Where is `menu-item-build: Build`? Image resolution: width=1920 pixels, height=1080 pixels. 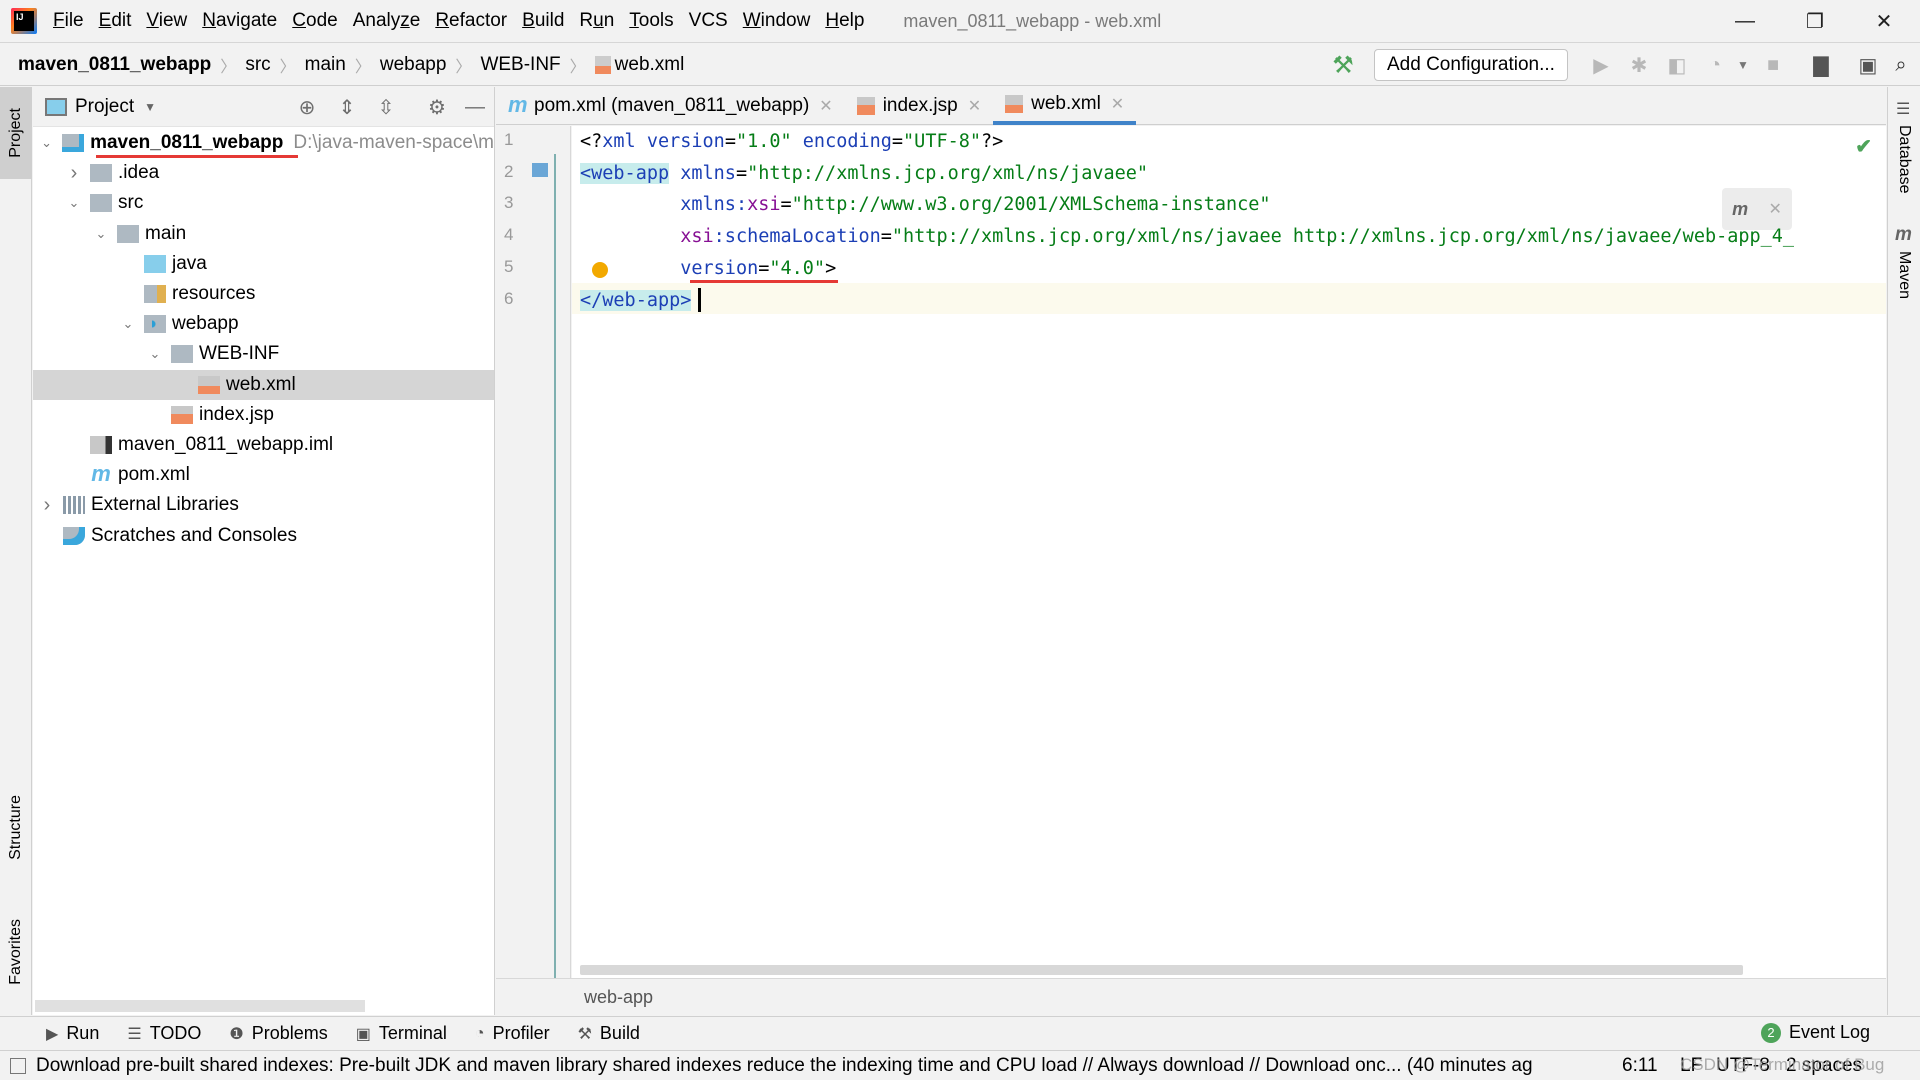 menu-item-build: Build is located at coordinates (543, 21).